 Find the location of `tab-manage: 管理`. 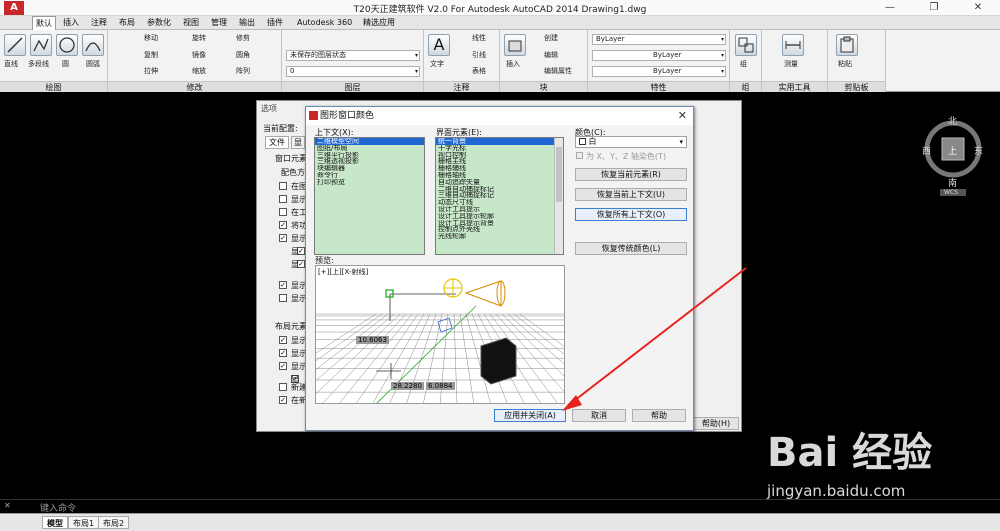

tab-manage: 管理 is located at coordinates (219, 23).